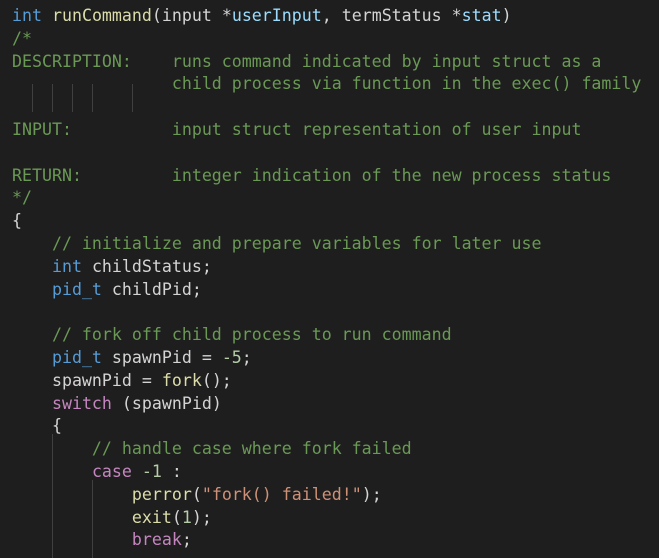  I want to click on code-token: /*, so click(22, 38).